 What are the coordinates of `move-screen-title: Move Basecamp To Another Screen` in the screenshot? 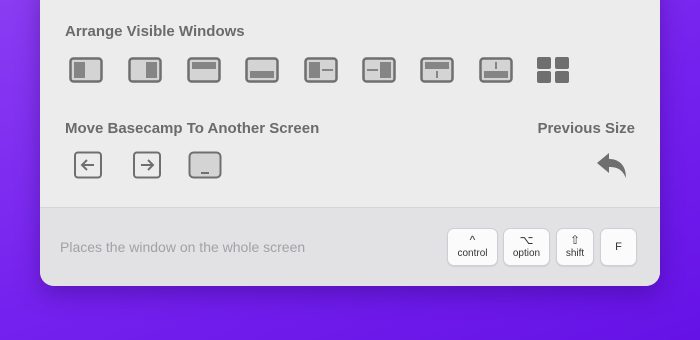 It's located at (192, 128).